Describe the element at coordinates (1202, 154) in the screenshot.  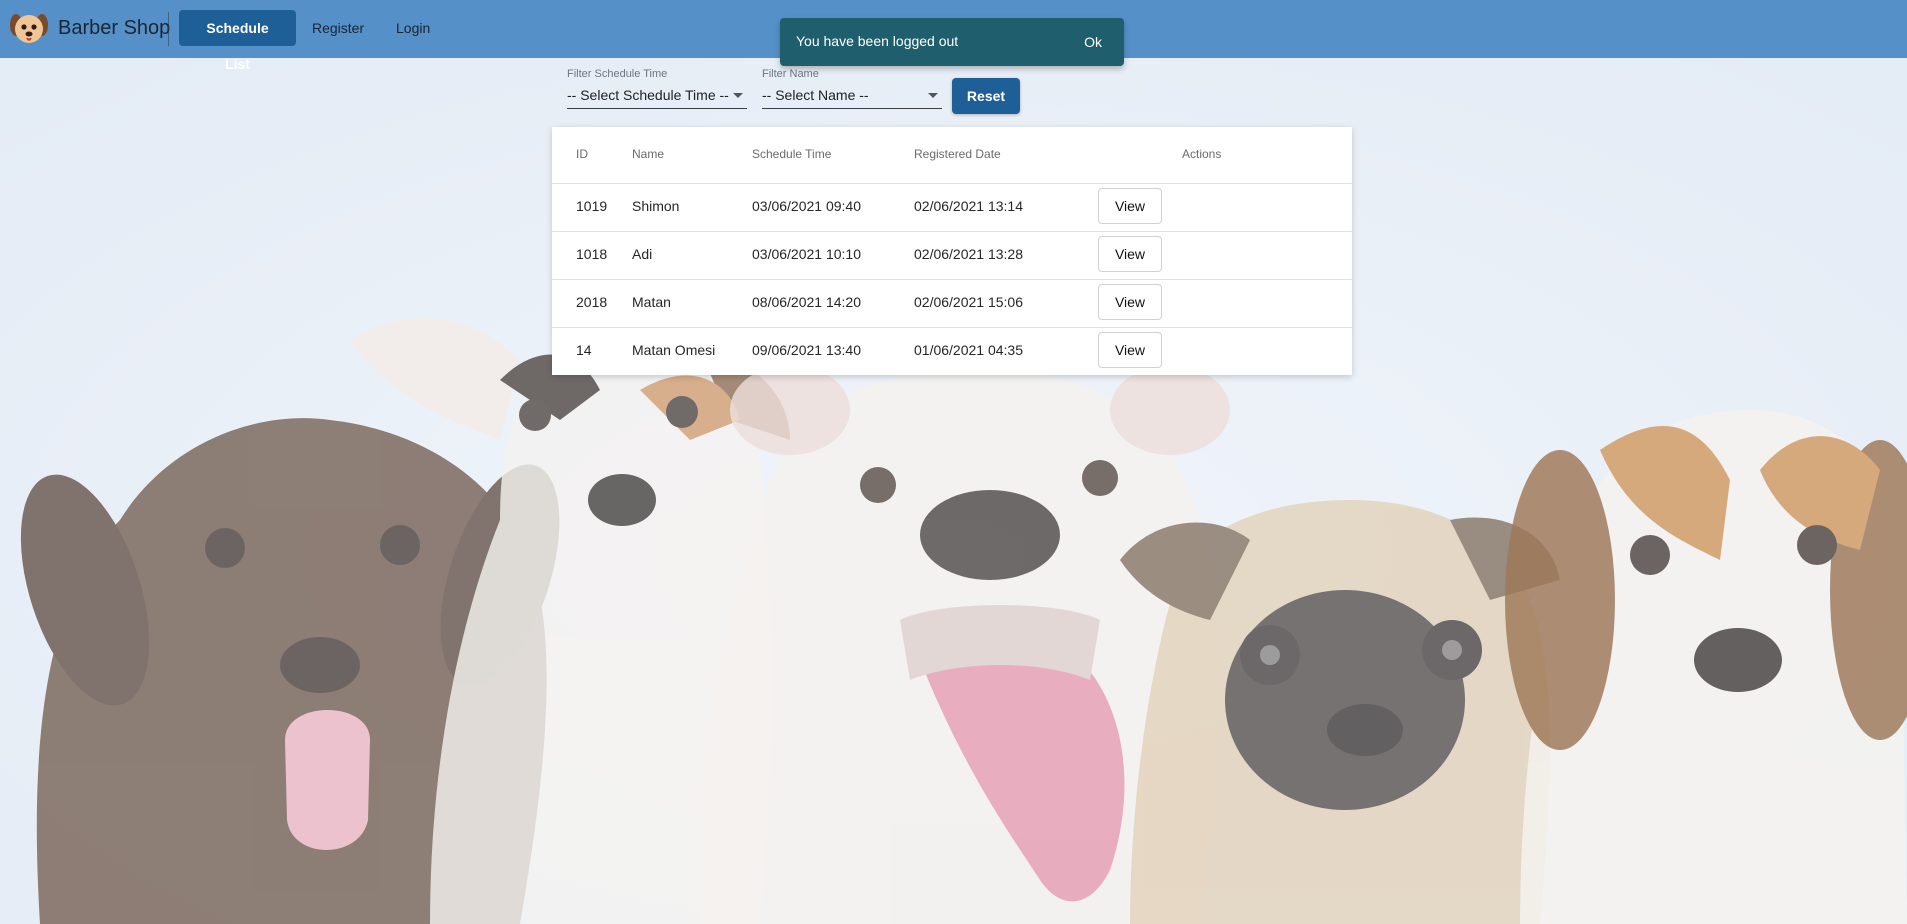
I see `column-header-actions: Actions` at that location.